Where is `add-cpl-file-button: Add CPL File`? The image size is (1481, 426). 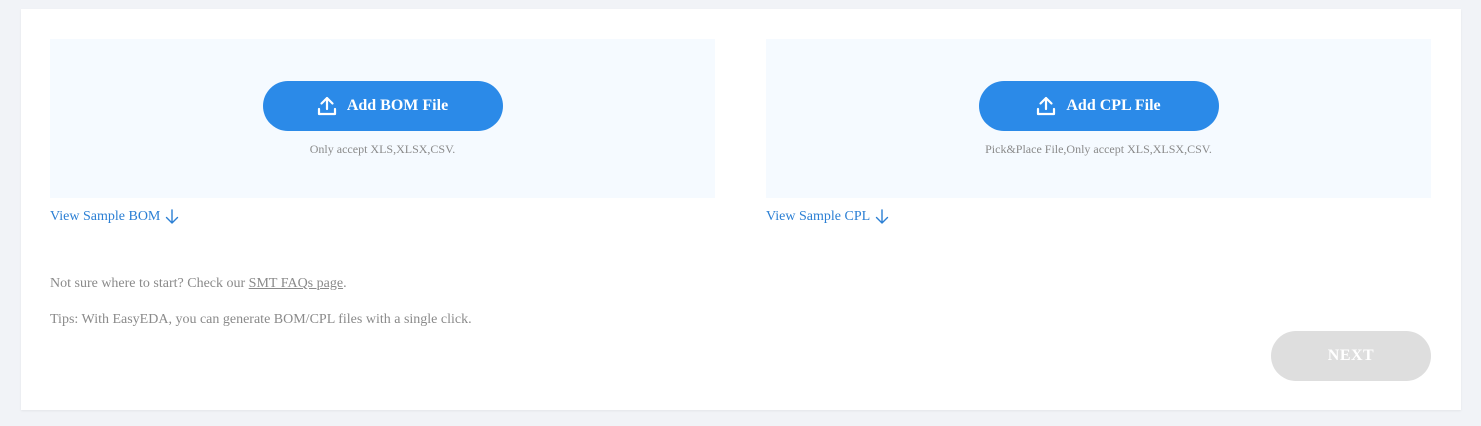
add-cpl-file-button: Add CPL File is located at coordinates (1098, 106).